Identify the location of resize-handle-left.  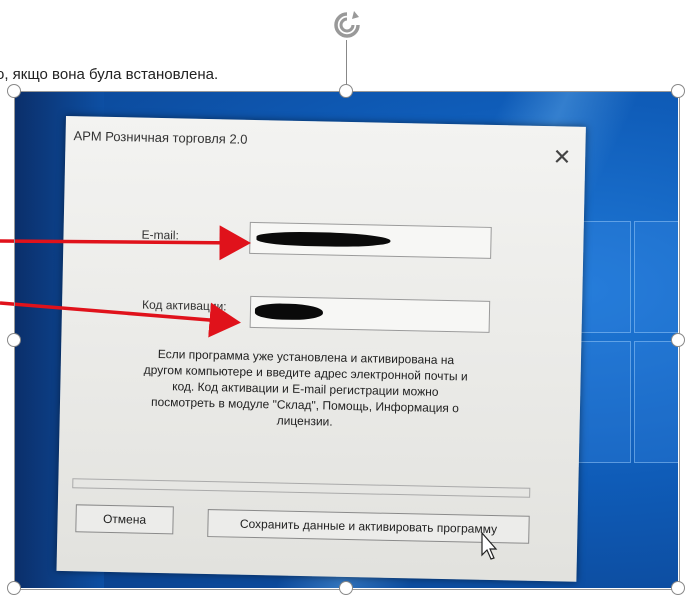
(14, 340).